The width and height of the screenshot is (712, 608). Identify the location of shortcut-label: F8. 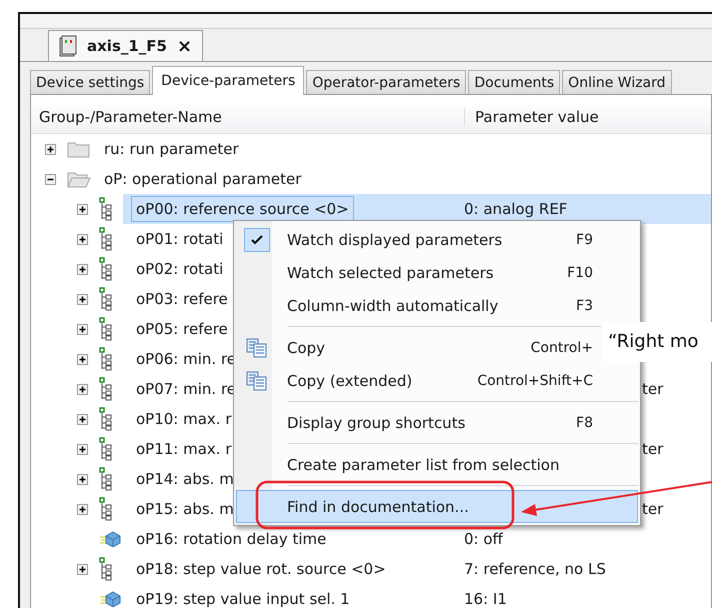
(585, 422).